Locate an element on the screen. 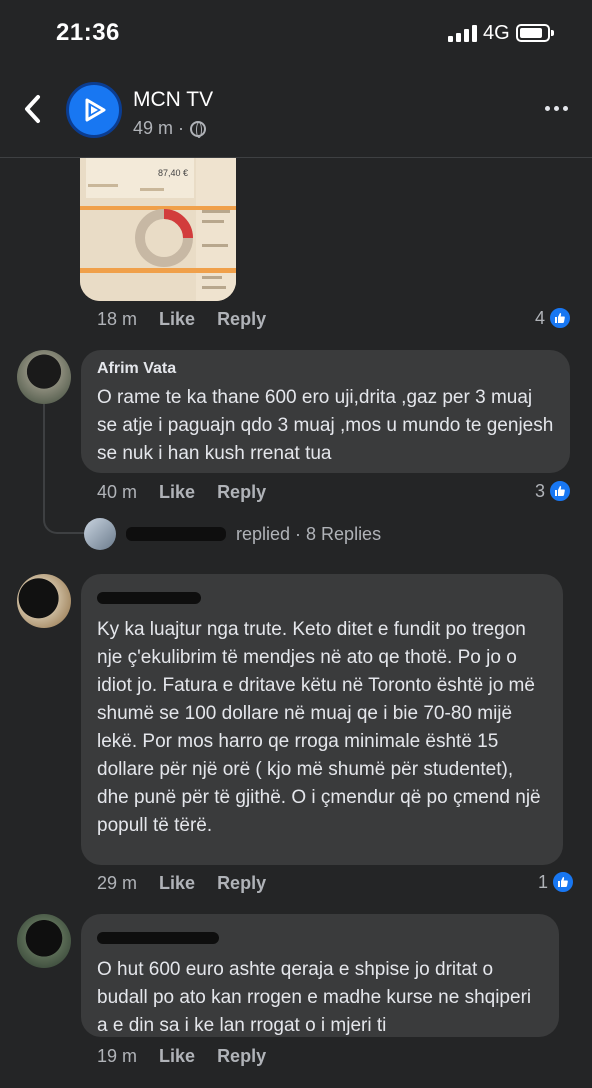 This screenshot has width=592, height=1088. reaction-number: 4 is located at coordinates (540, 317).